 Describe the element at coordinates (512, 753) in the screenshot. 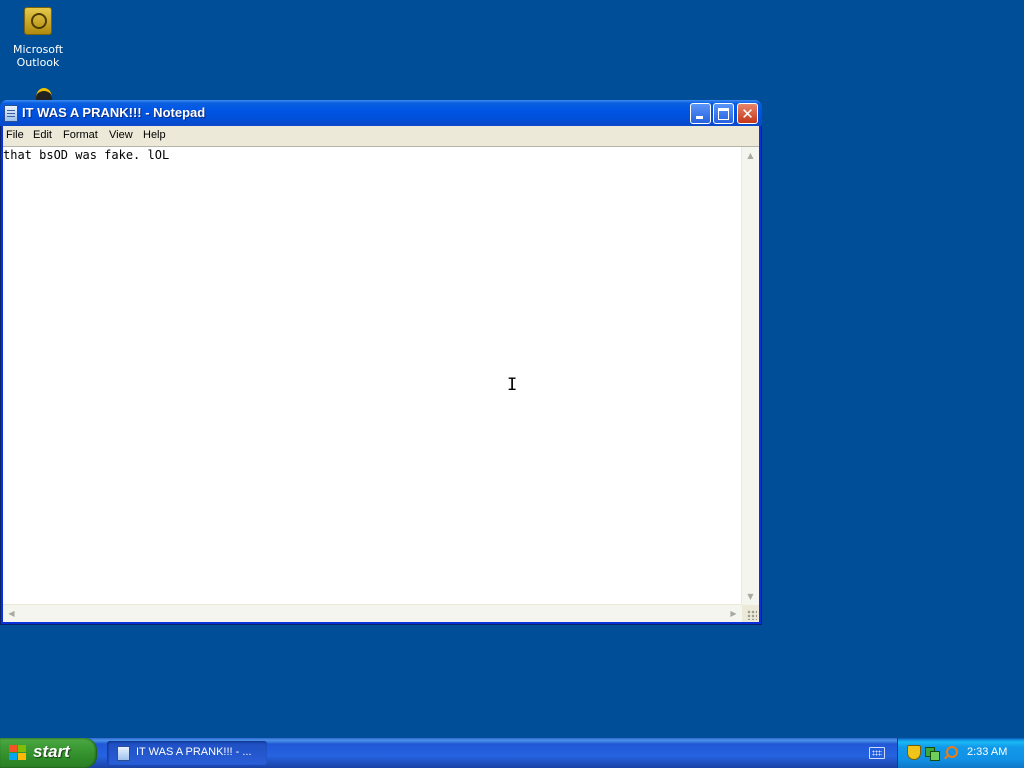

I see `taskbar: start IT WAS A PRANK!!! - ... 2:33 AM` at that location.